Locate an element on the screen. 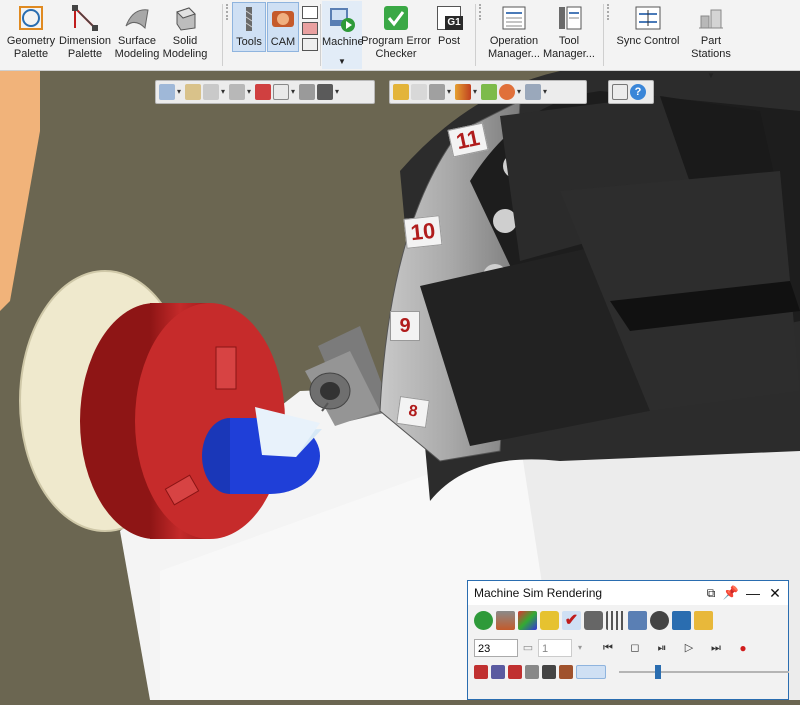 This screenshot has height=705, width=800. panel-playback-row: 23 ▭ 1 ▾ ⏮ ◻ ⏯ ▷ ⏭ ● is located at coordinates (614, 648).